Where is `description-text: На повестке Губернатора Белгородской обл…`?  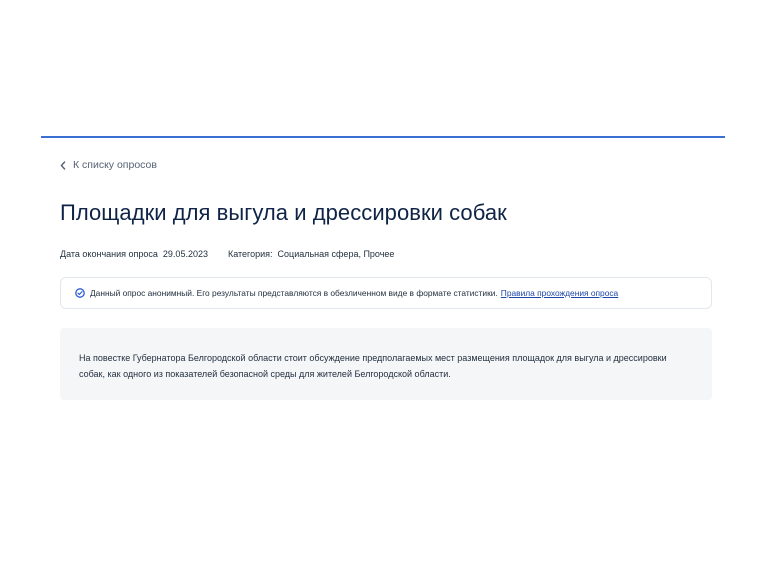
description-text: На повестке Губернатора Белгородской обл… is located at coordinates (373, 366).